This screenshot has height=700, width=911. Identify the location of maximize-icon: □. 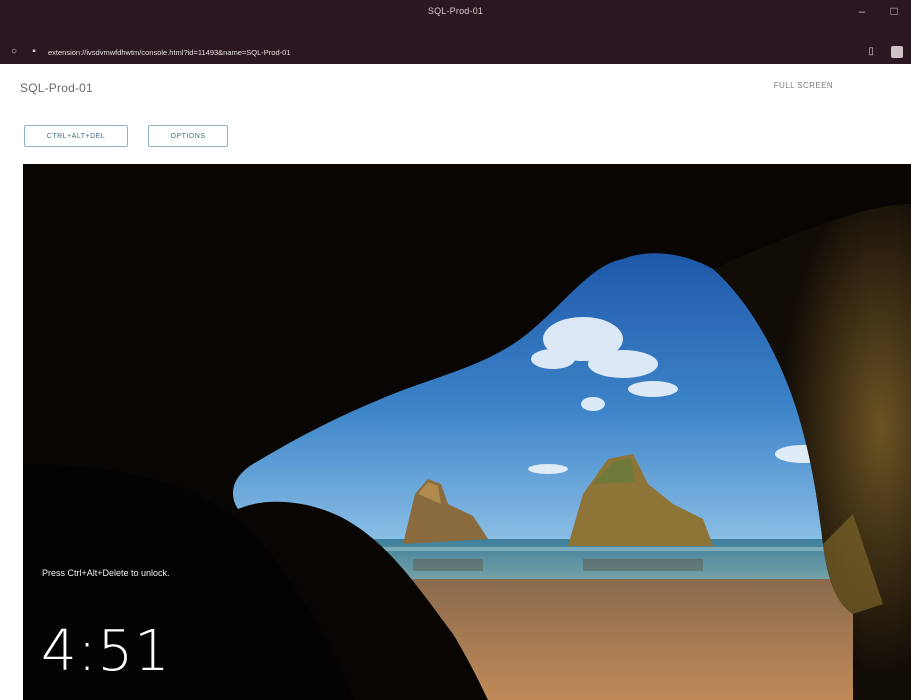
(894, 11).